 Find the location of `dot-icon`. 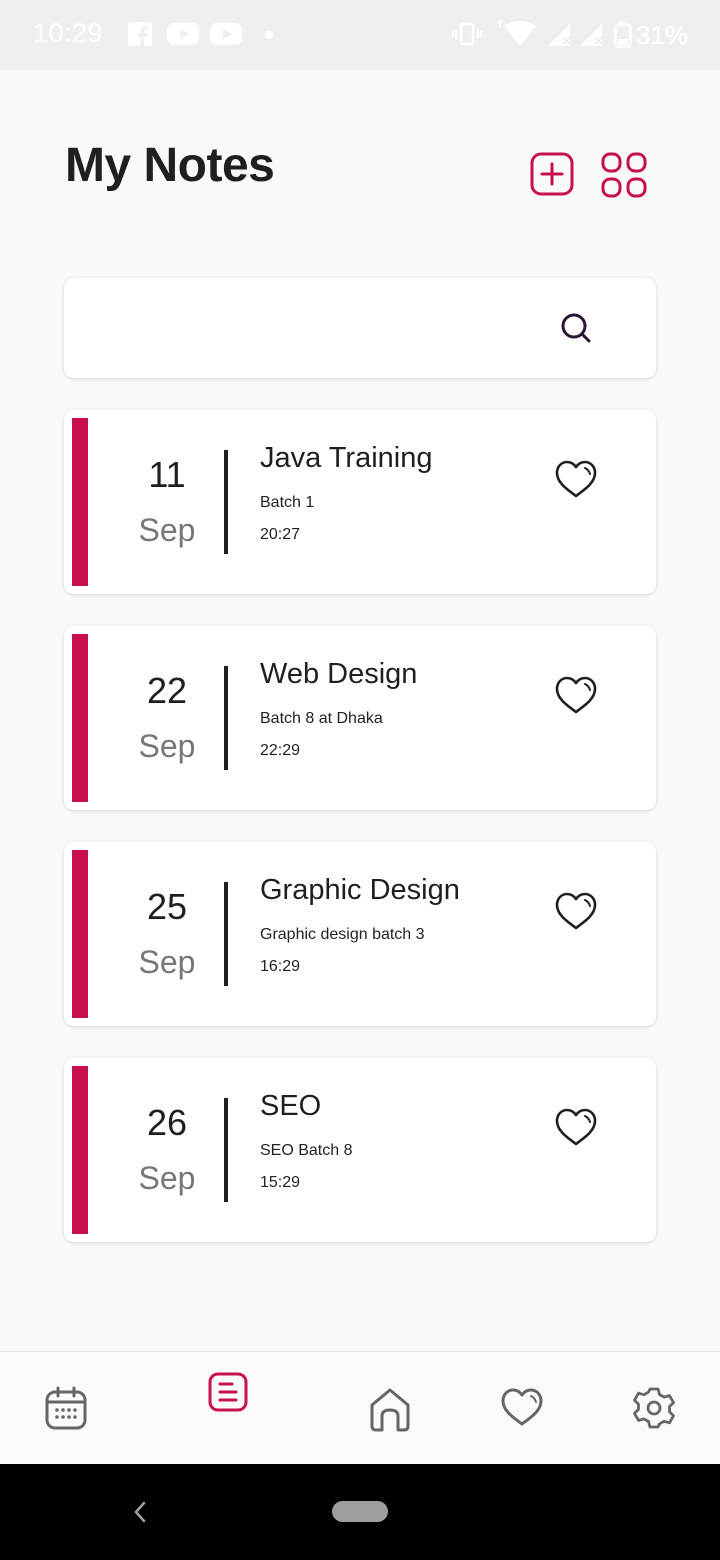

dot-icon is located at coordinates (269, 35).